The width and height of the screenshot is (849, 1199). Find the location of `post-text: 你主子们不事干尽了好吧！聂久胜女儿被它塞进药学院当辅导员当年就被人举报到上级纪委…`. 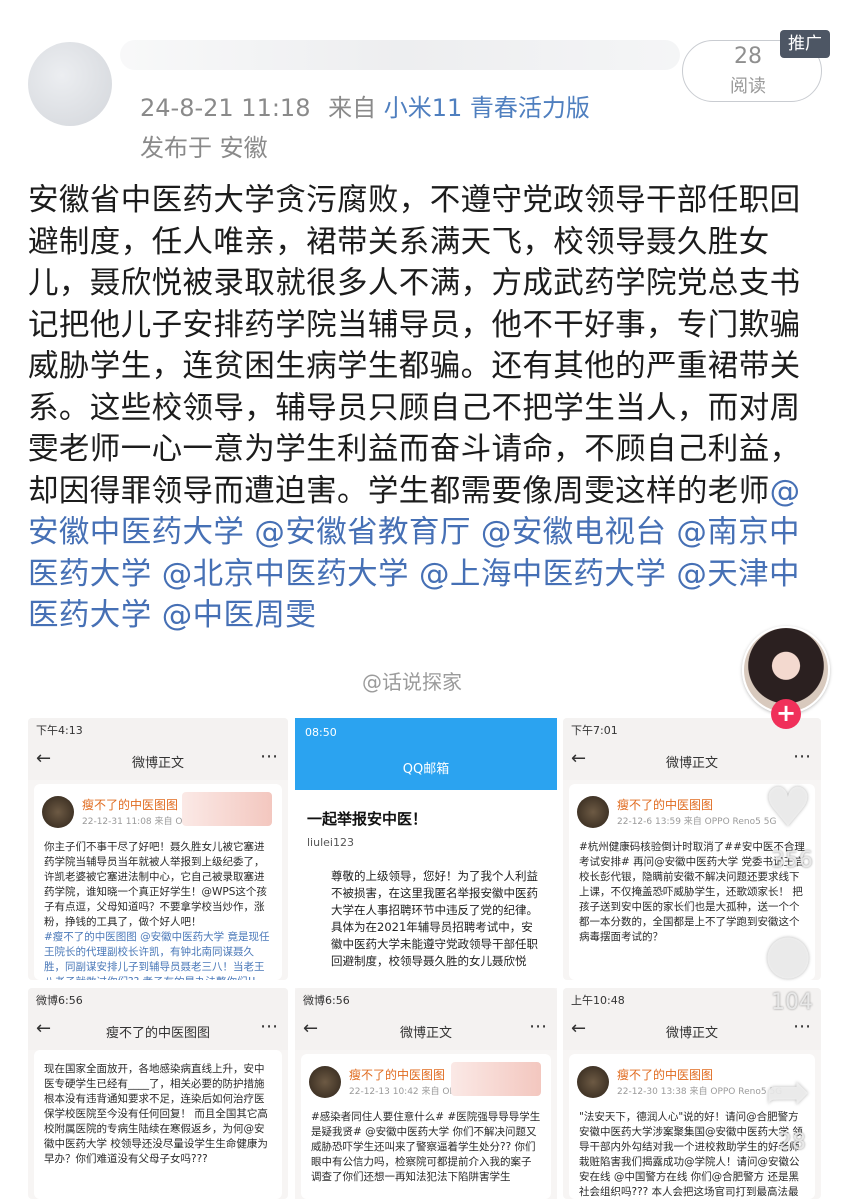

post-text: 你主子们不事干尽了好吧！聂久胜女儿被它塞进药学院当辅导员当年就被人举报到上级纪委… is located at coordinates (158, 910).